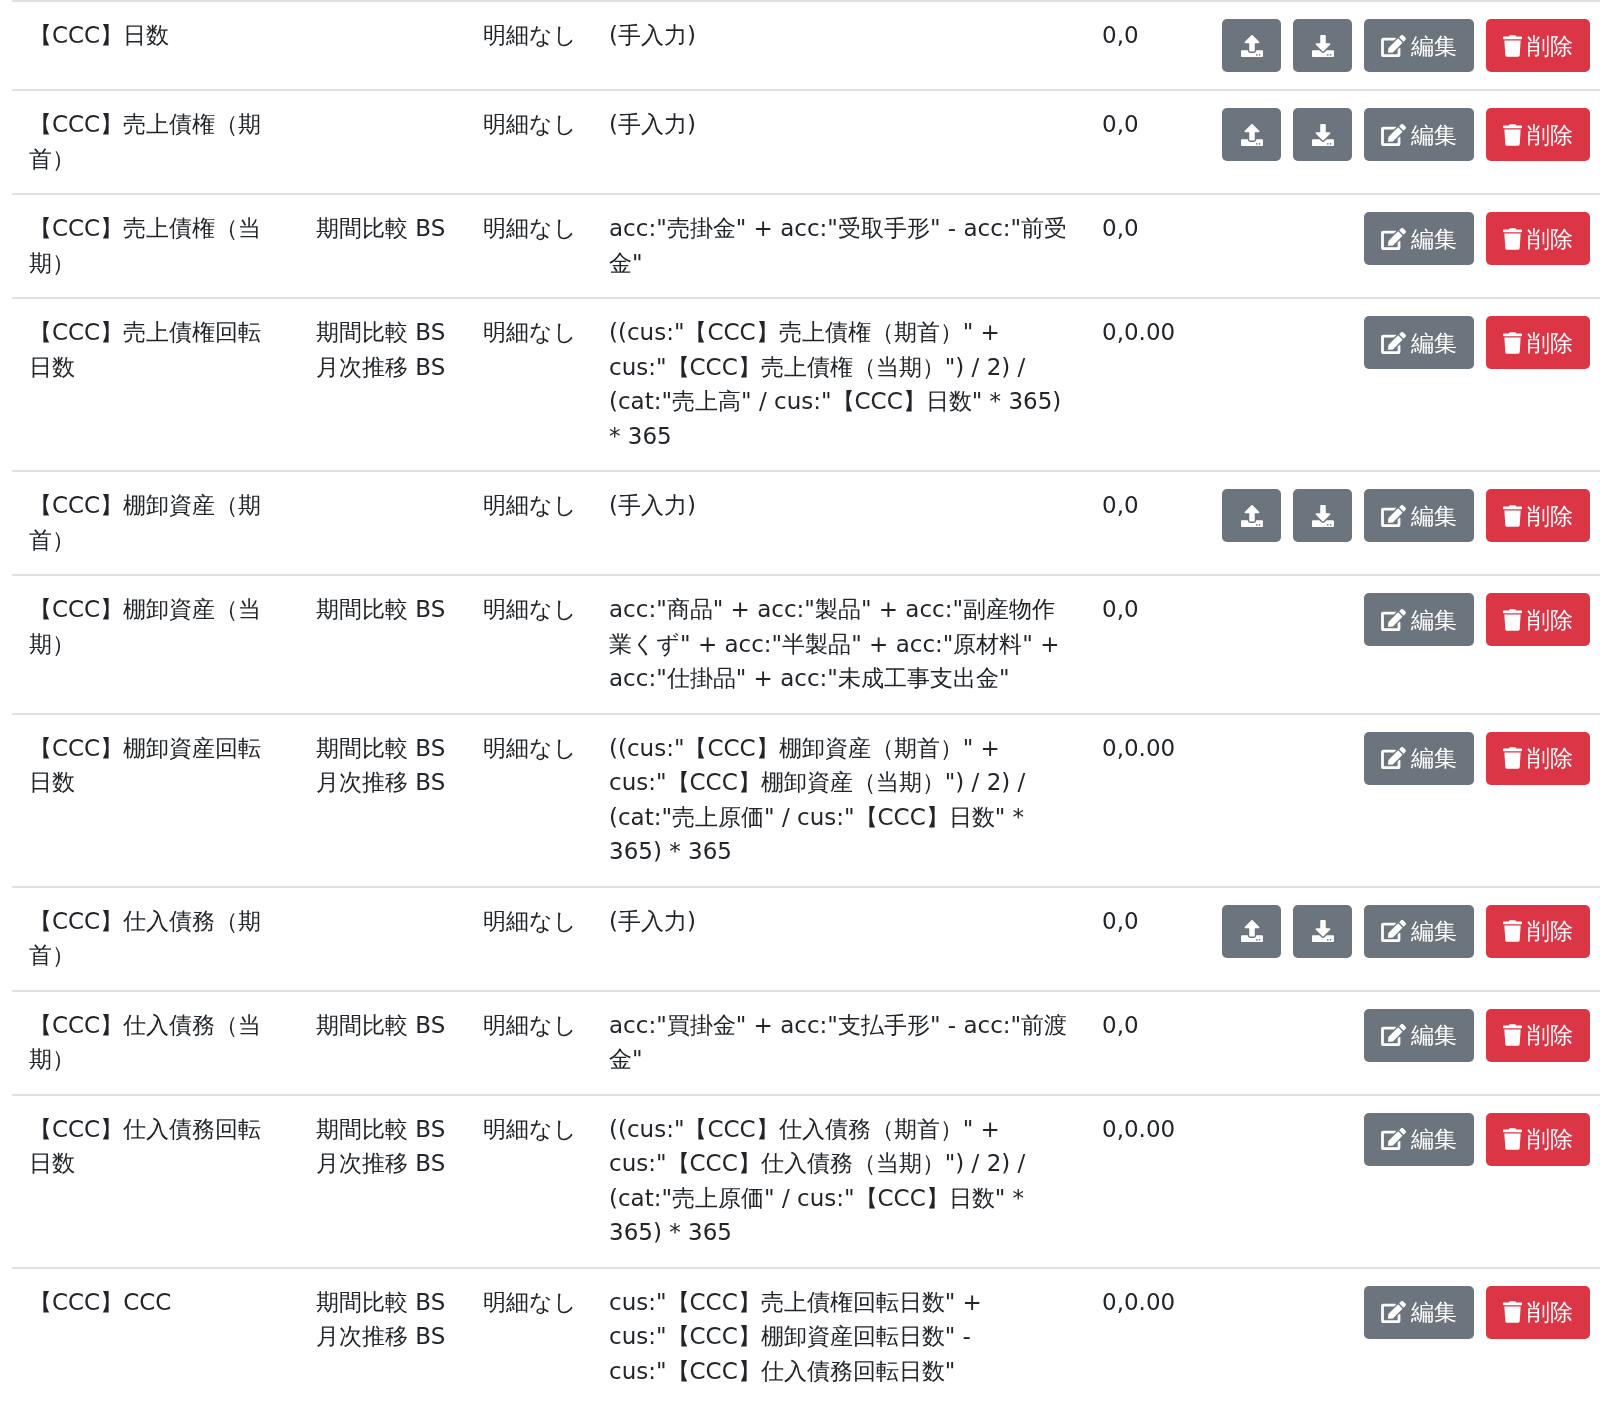 Image resolution: width=1600 pixels, height=1413 pixels. I want to click on formula-text: ((cus:"【CCC】棚卸資産（期首）" + cus:"【CCC】棚卸資産（当期）") / 2) / (cat:"売上原価" / cus:"【CCC】日数" * 365) * 365, so click(818, 799).